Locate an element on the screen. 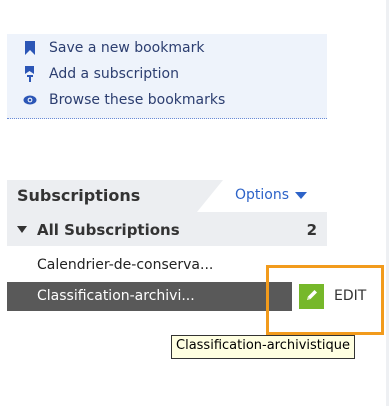 This screenshot has width=389, height=406. edit-button is located at coordinates (311, 296).